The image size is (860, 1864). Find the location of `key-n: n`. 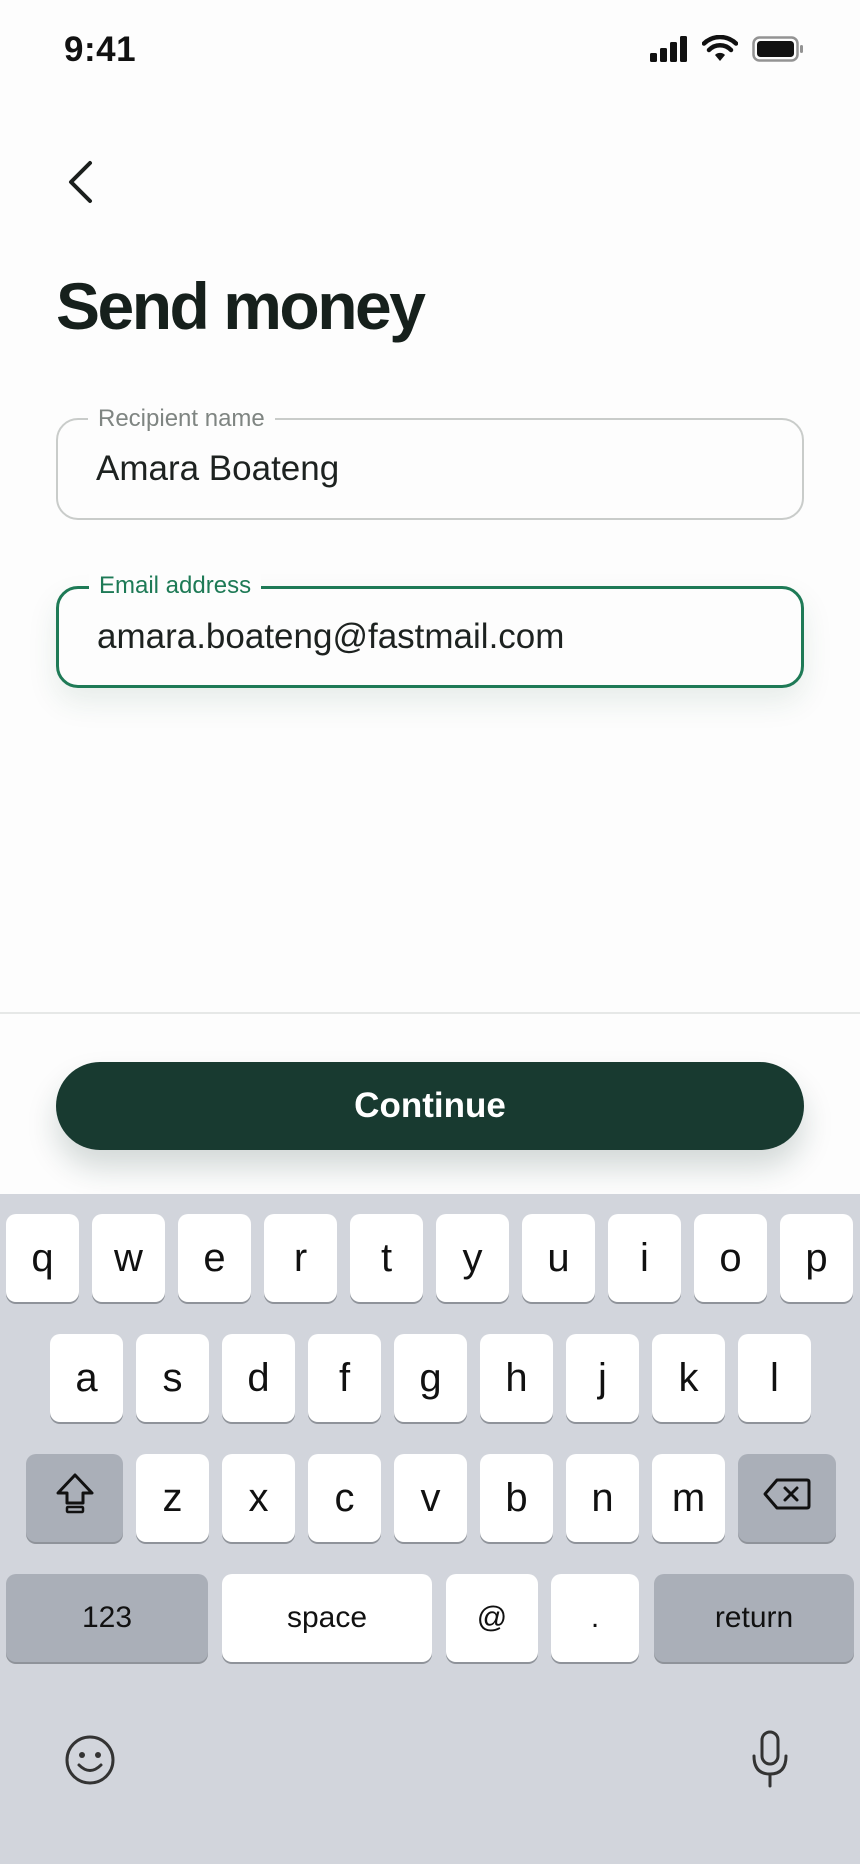

key-n: n is located at coordinates (602, 1498).